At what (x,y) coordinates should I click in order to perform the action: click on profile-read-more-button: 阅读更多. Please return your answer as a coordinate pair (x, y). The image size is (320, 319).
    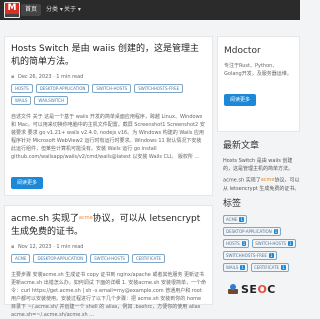
    Looking at the image, I should click on (240, 100).